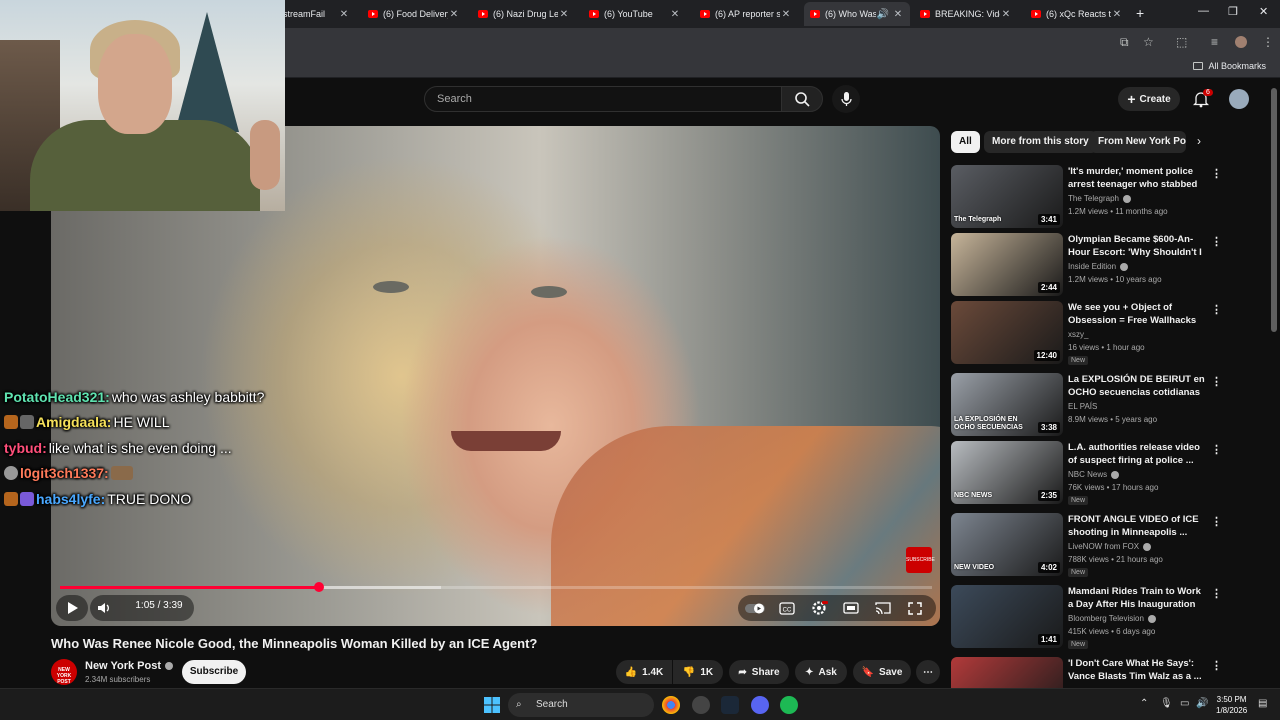 This screenshot has width=1280, height=720. I want to click on tab-4: (6) YouTube ✕, so click(635, 14).